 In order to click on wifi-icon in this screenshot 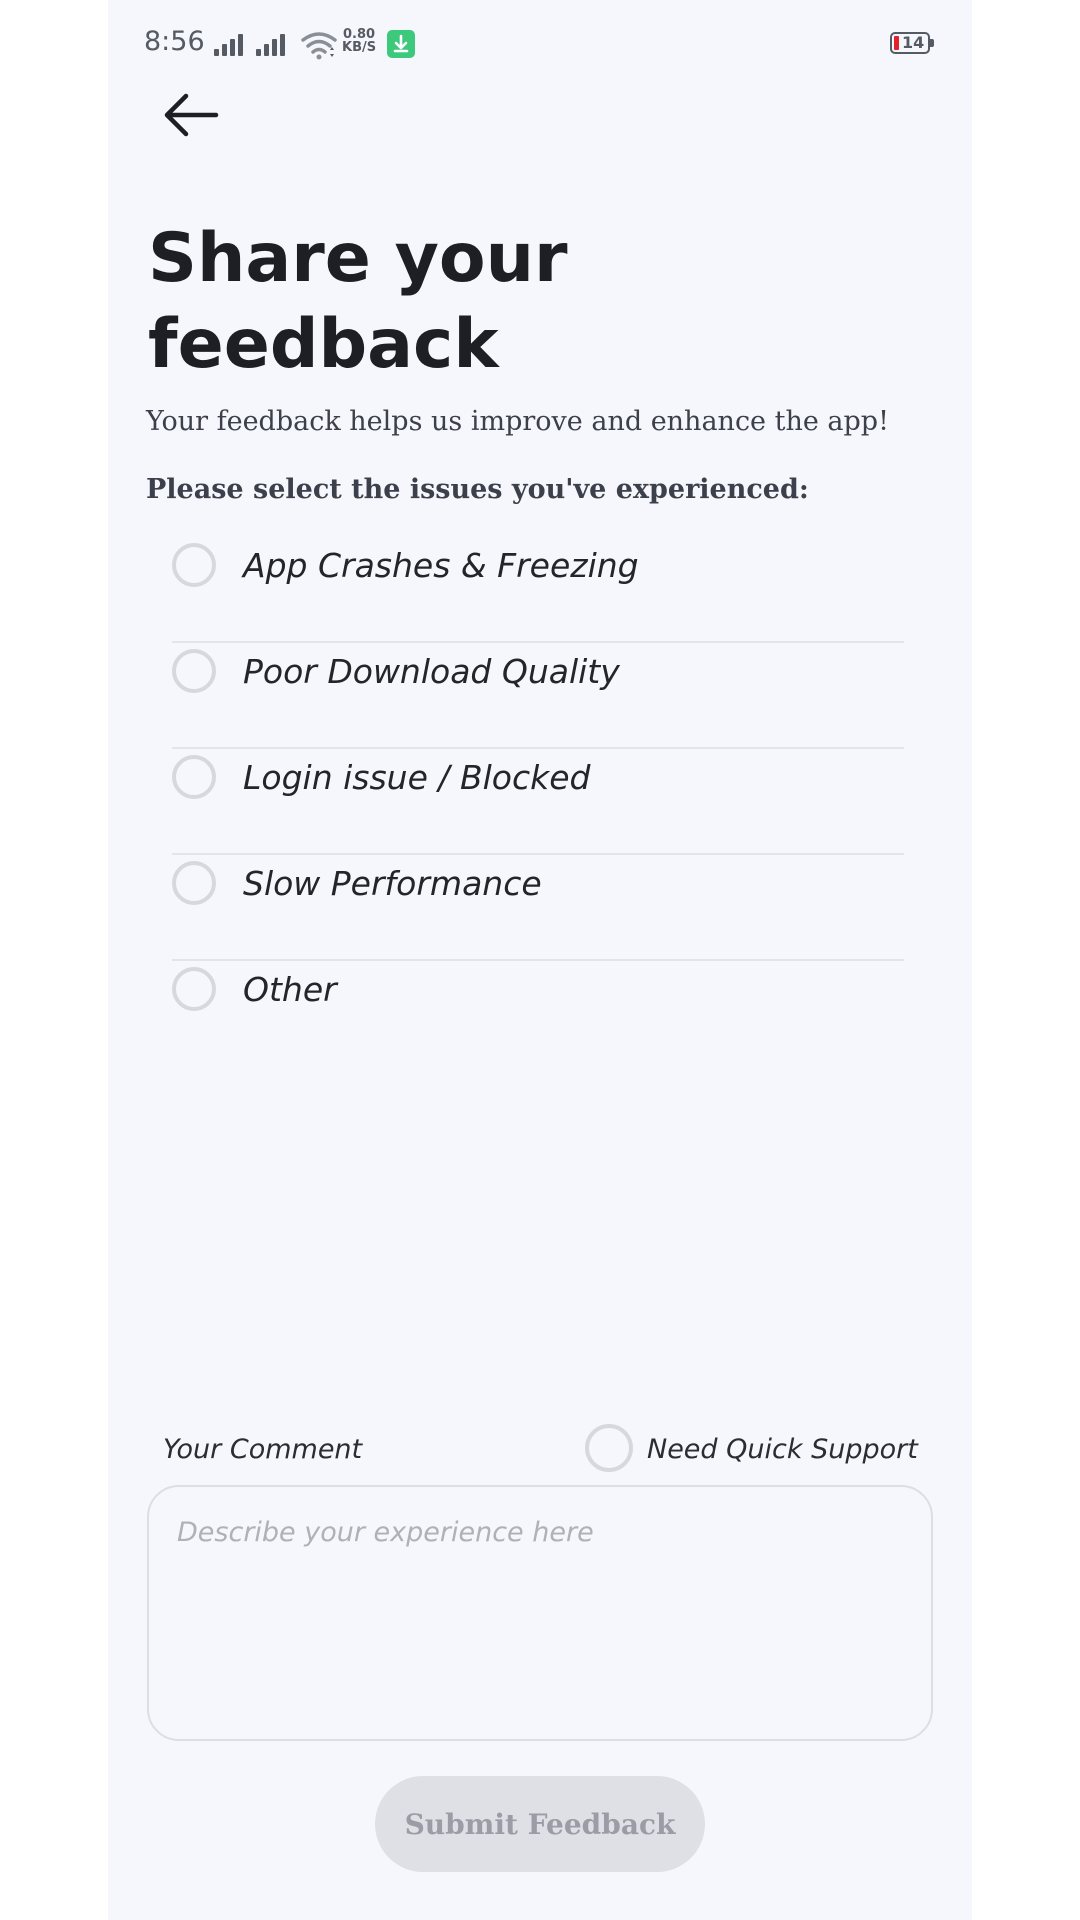, I will do `click(319, 46)`.